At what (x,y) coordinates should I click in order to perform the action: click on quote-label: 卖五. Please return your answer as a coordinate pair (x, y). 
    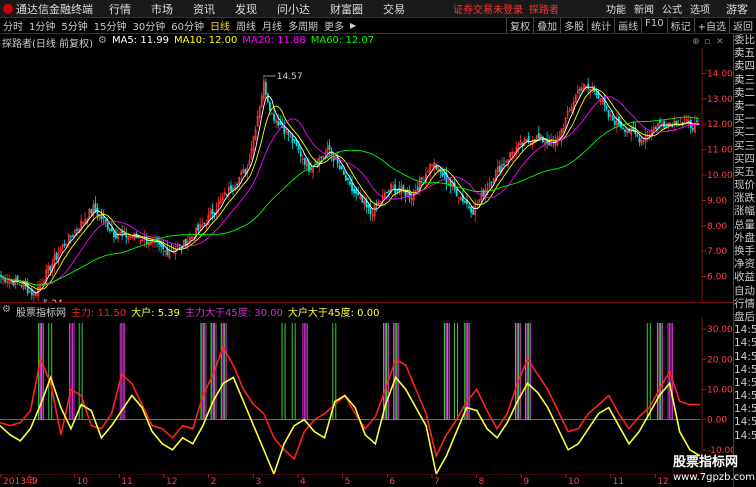
    Looking at the image, I should click on (744, 53).